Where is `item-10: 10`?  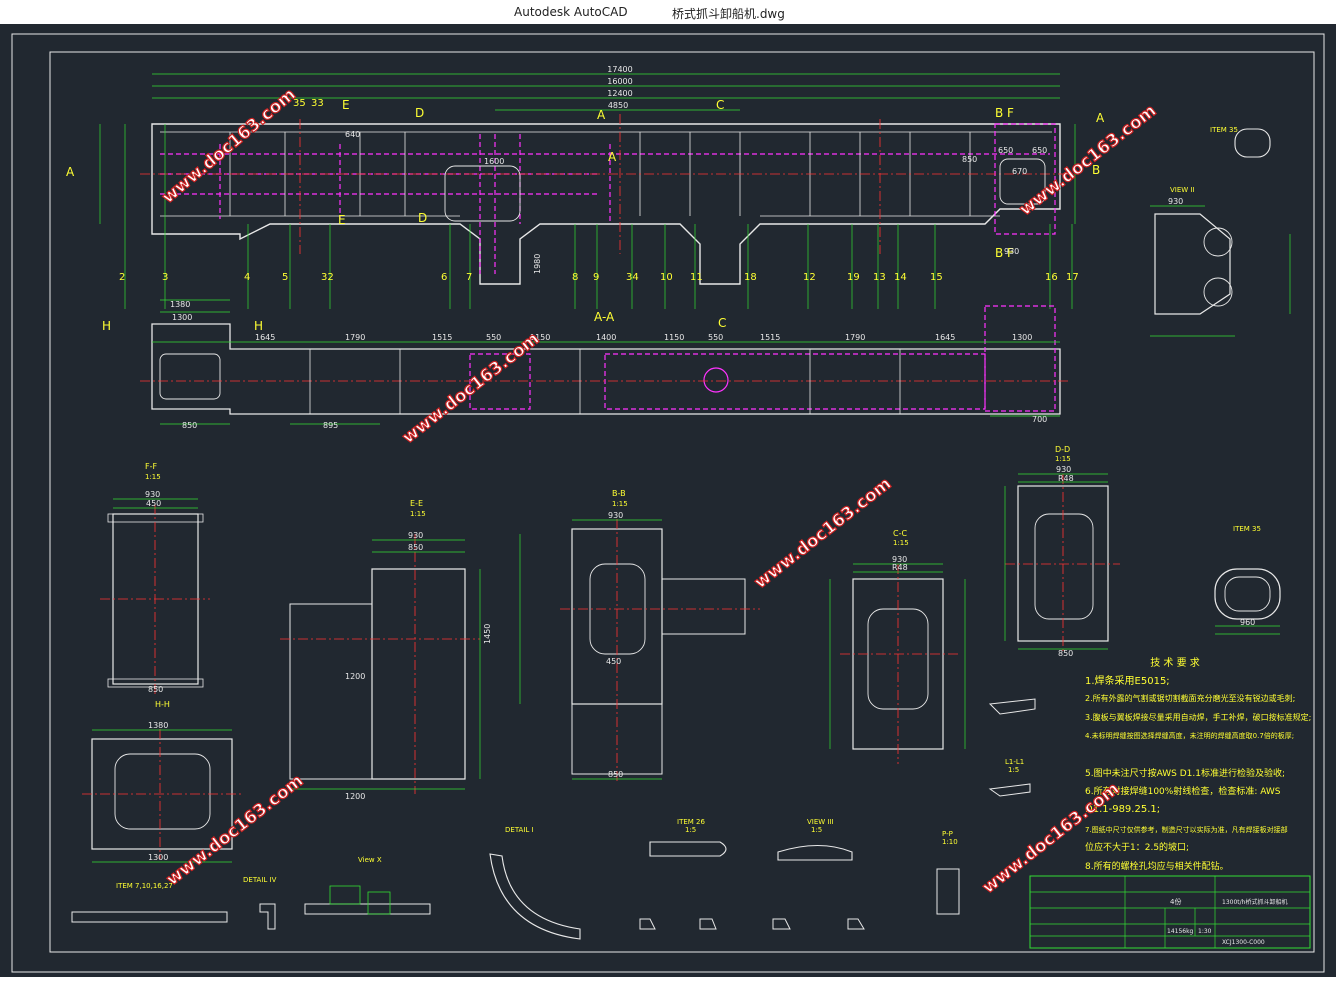
item-10: 10 is located at coordinates (666, 277).